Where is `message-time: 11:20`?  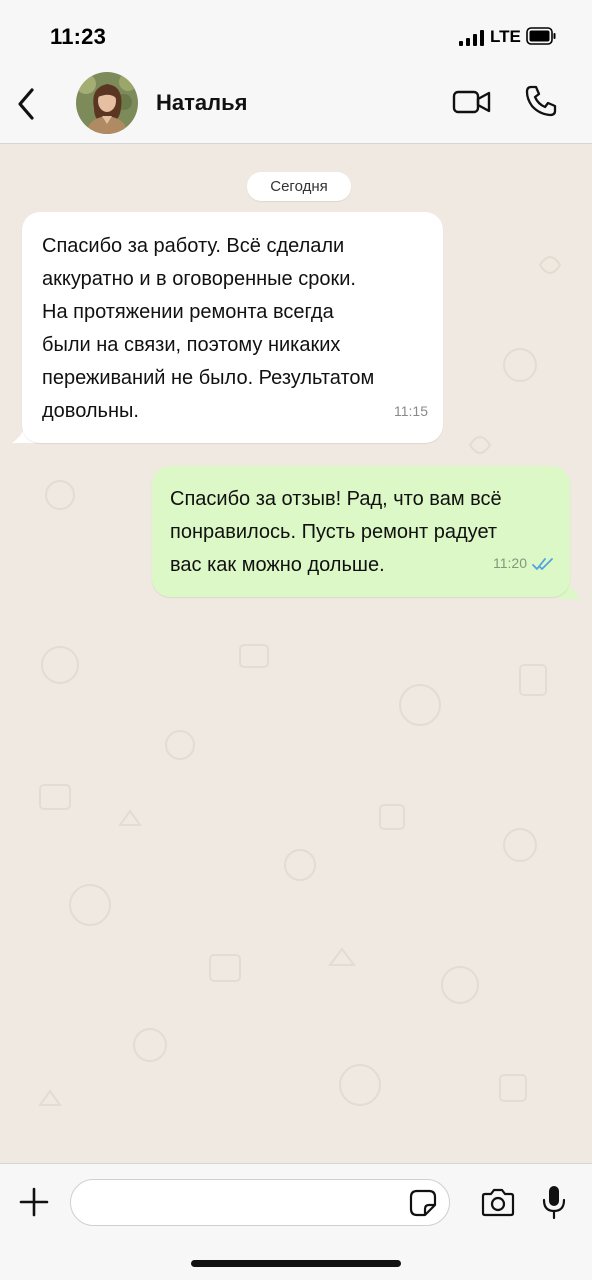 message-time: 11:20 is located at coordinates (510, 563).